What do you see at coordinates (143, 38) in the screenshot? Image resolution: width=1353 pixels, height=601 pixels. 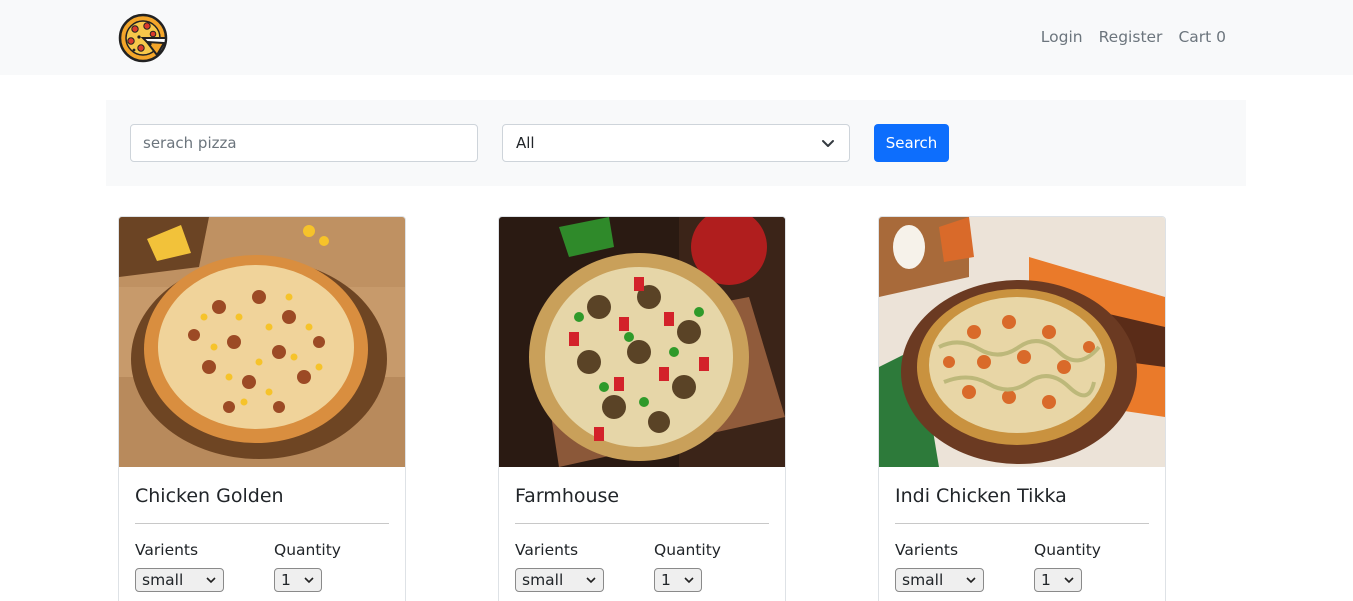 I see `pizza-logo-icon` at bounding box center [143, 38].